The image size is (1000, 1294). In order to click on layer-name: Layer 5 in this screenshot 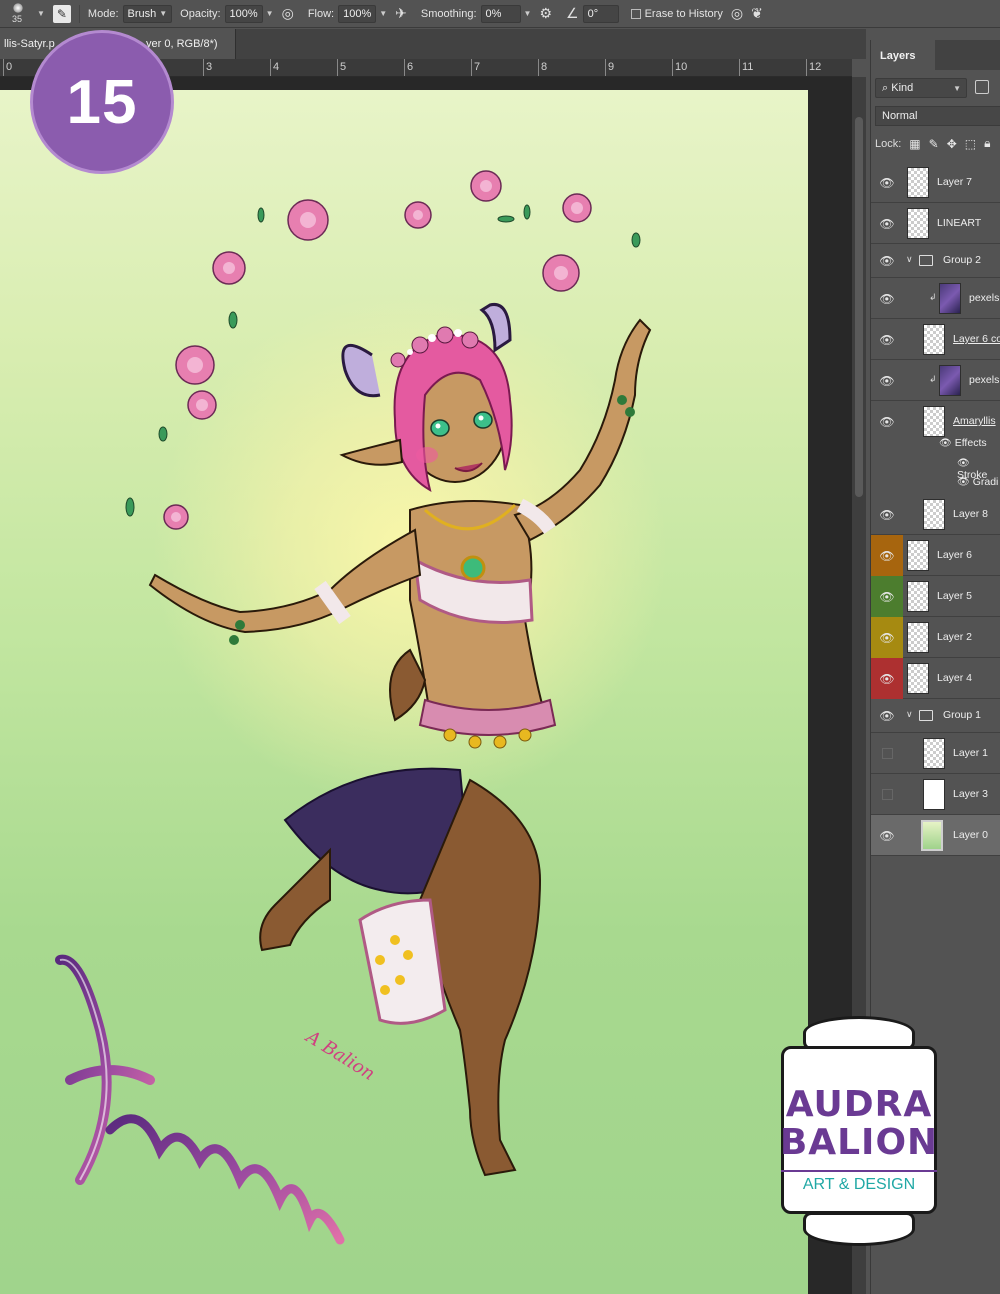, I will do `click(955, 596)`.